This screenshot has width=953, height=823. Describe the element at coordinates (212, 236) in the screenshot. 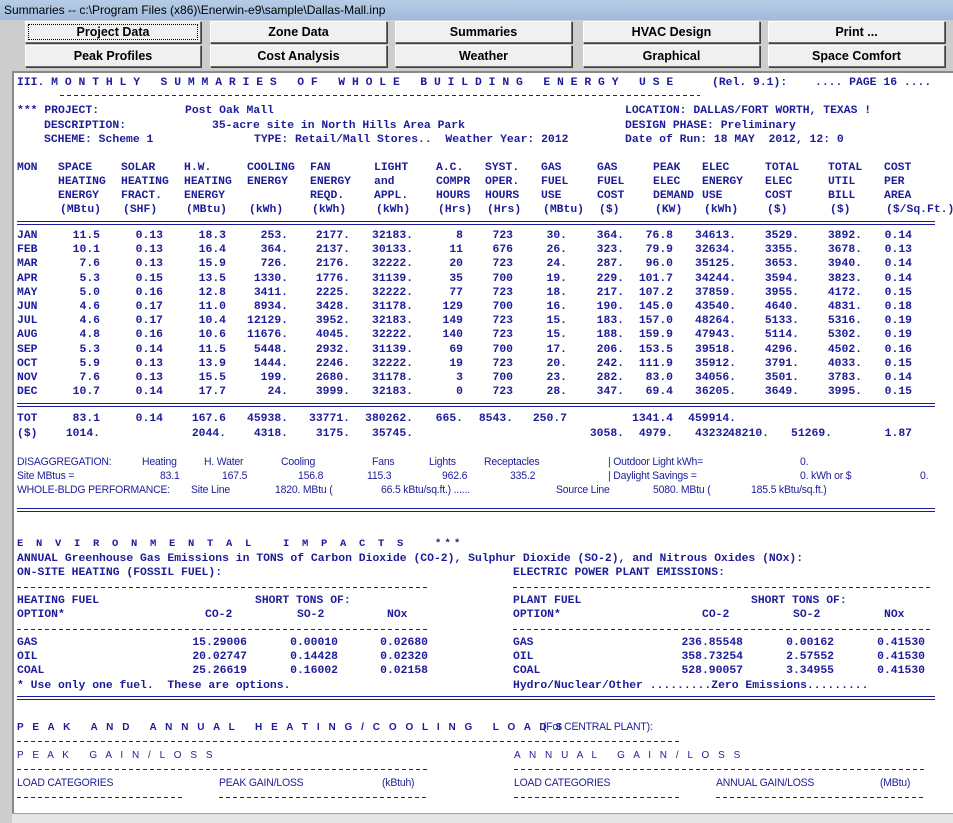

I see `month-row-cell: 18.3` at that location.